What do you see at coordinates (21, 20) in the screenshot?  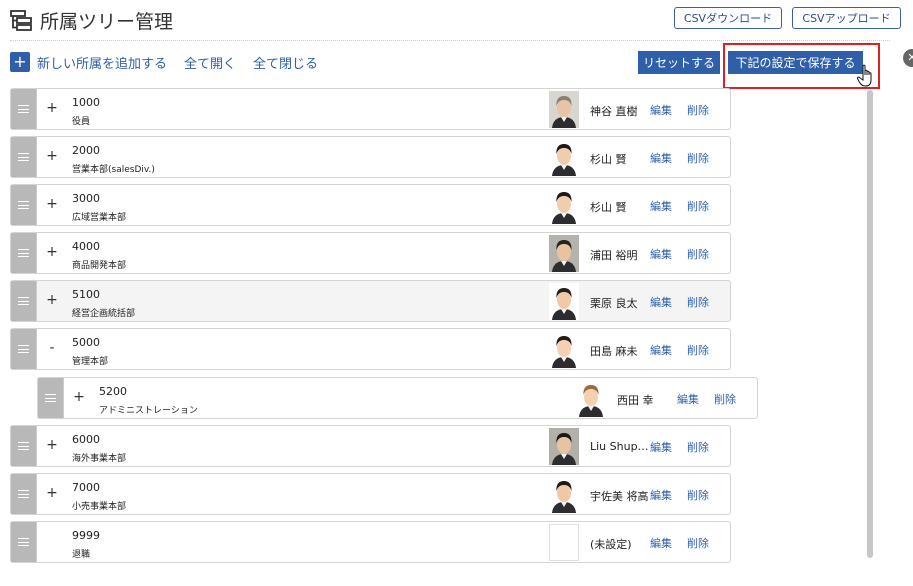 I see `tree-icon` at bounding box center [21, 20].